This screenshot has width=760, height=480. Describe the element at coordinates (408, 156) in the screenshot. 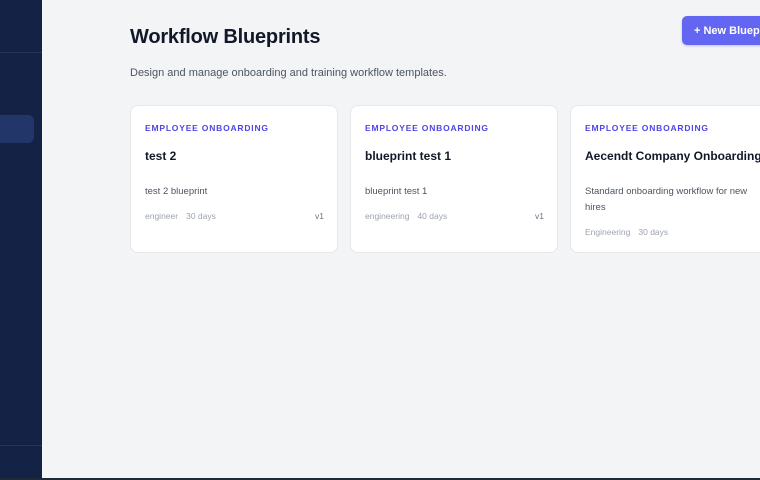

I see `card-title: blueprint test 1` at that location.